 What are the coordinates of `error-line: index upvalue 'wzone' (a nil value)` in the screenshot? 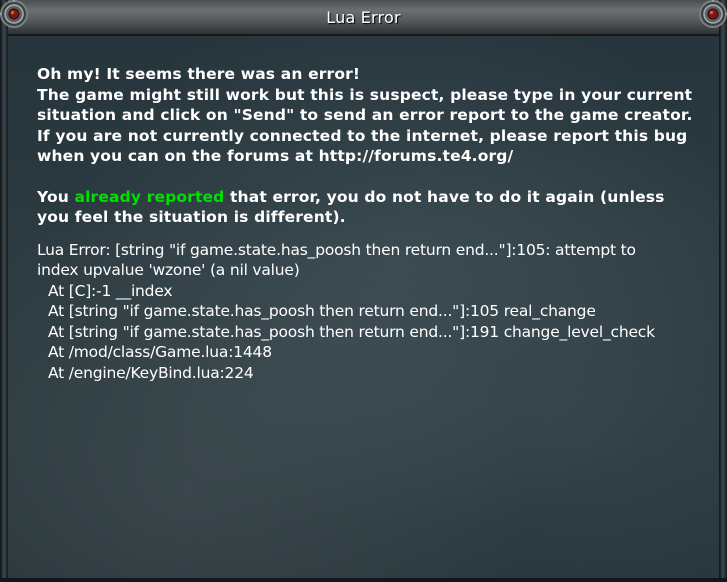 It's located at (168, 270).